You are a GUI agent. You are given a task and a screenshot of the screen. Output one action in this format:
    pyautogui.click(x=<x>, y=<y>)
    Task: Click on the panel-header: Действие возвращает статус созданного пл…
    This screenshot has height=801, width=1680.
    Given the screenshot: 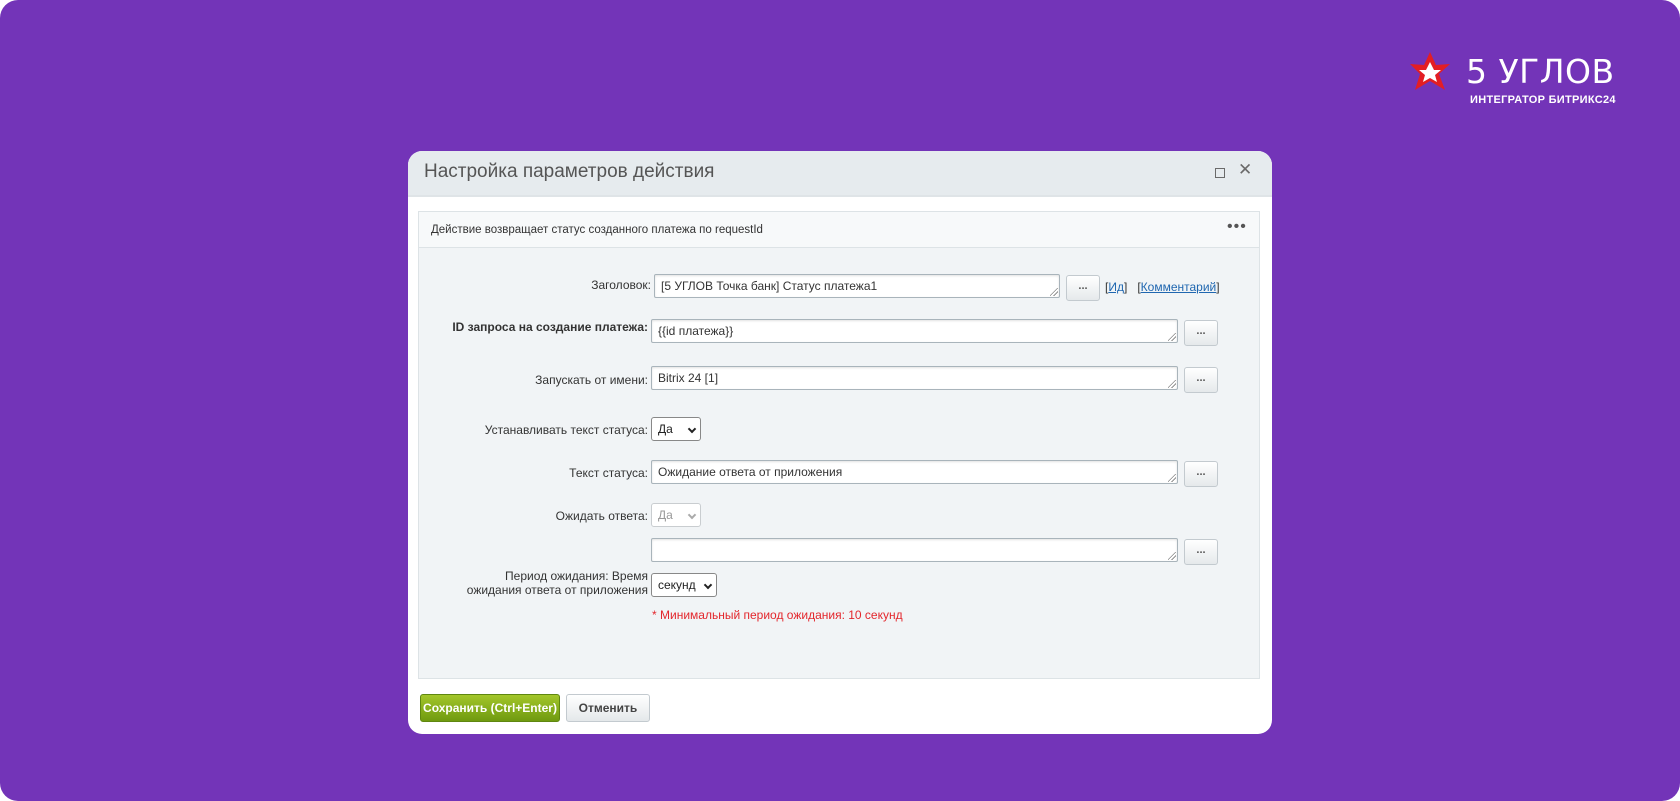 What is the action you would take?
    pyautogui.click(x=839, y=230)
    